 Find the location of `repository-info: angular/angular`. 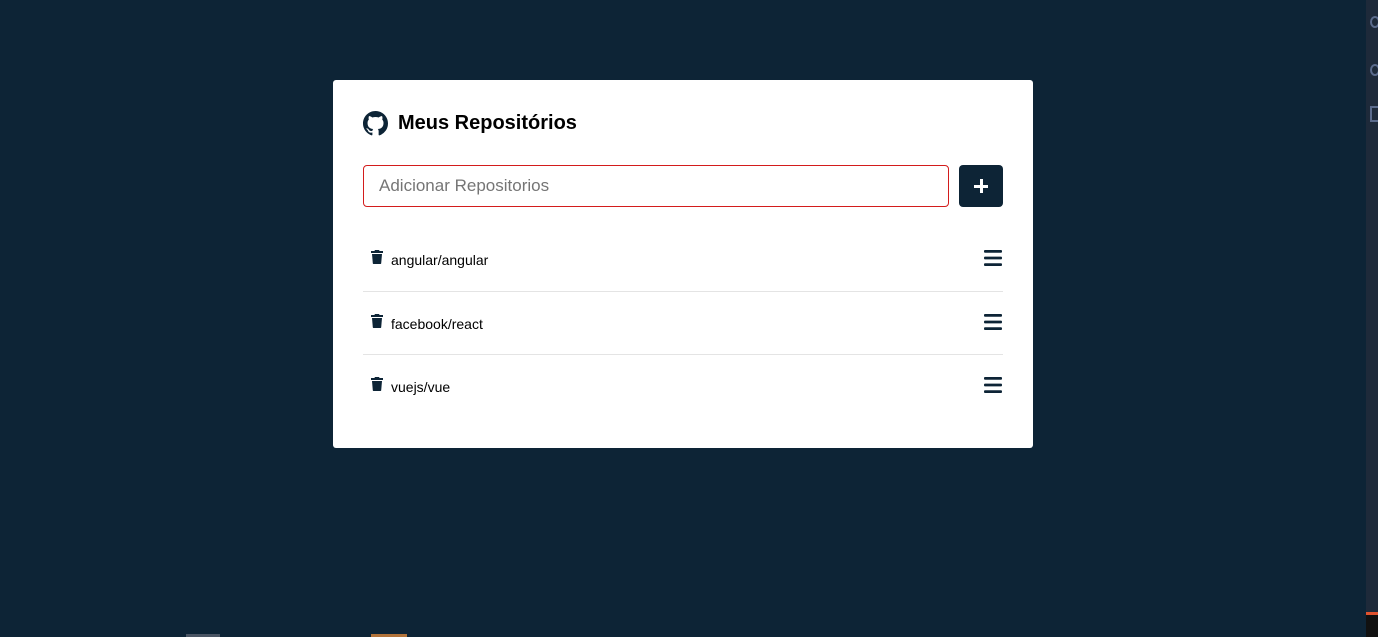

repository-info: angular/angular is located at coordinates (425, 259).